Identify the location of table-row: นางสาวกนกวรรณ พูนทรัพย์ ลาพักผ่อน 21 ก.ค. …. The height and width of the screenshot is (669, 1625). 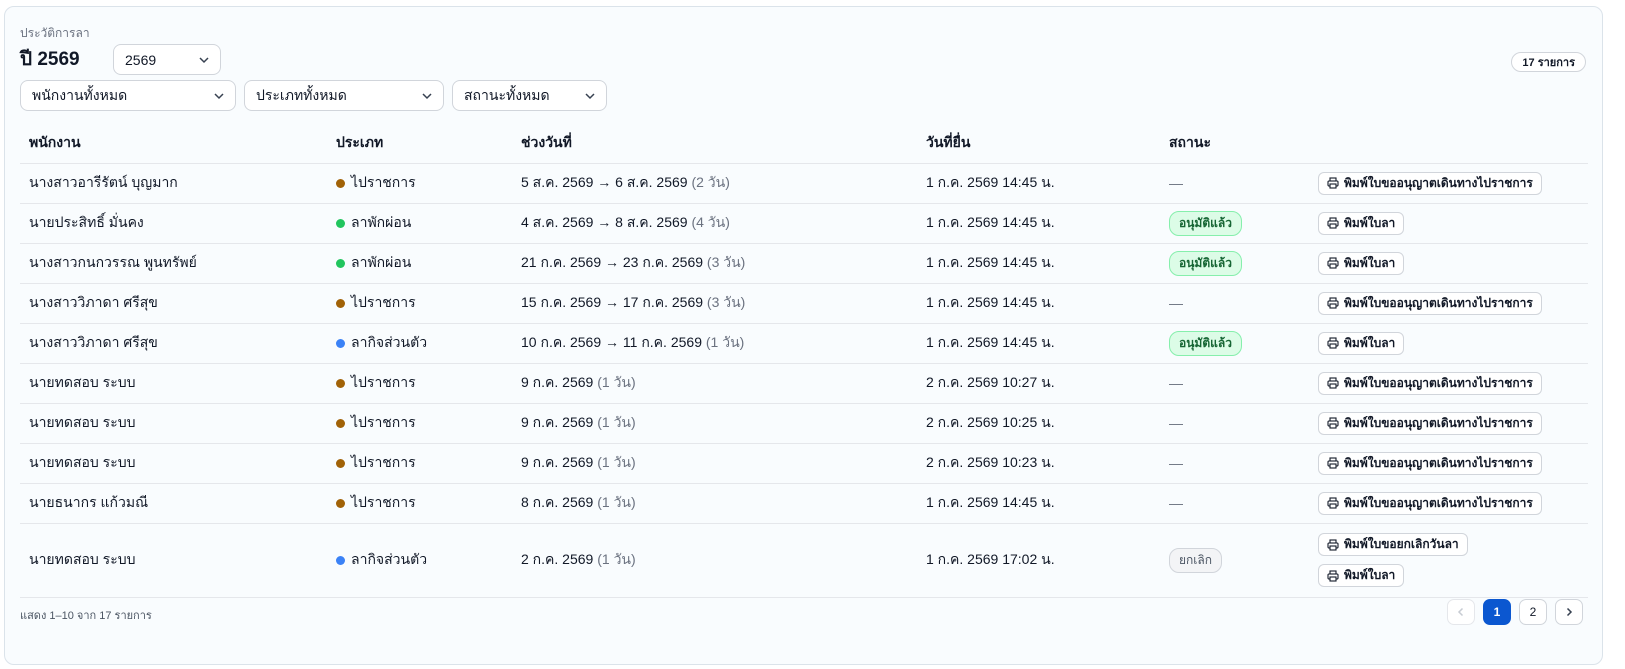
(804, 263).